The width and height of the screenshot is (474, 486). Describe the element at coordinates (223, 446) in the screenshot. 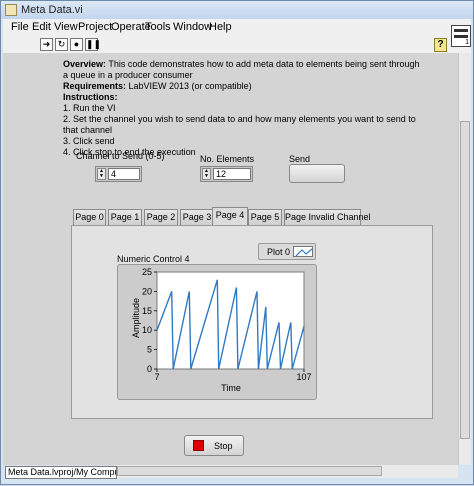

I see `stop-button-label: Stop` at that location.